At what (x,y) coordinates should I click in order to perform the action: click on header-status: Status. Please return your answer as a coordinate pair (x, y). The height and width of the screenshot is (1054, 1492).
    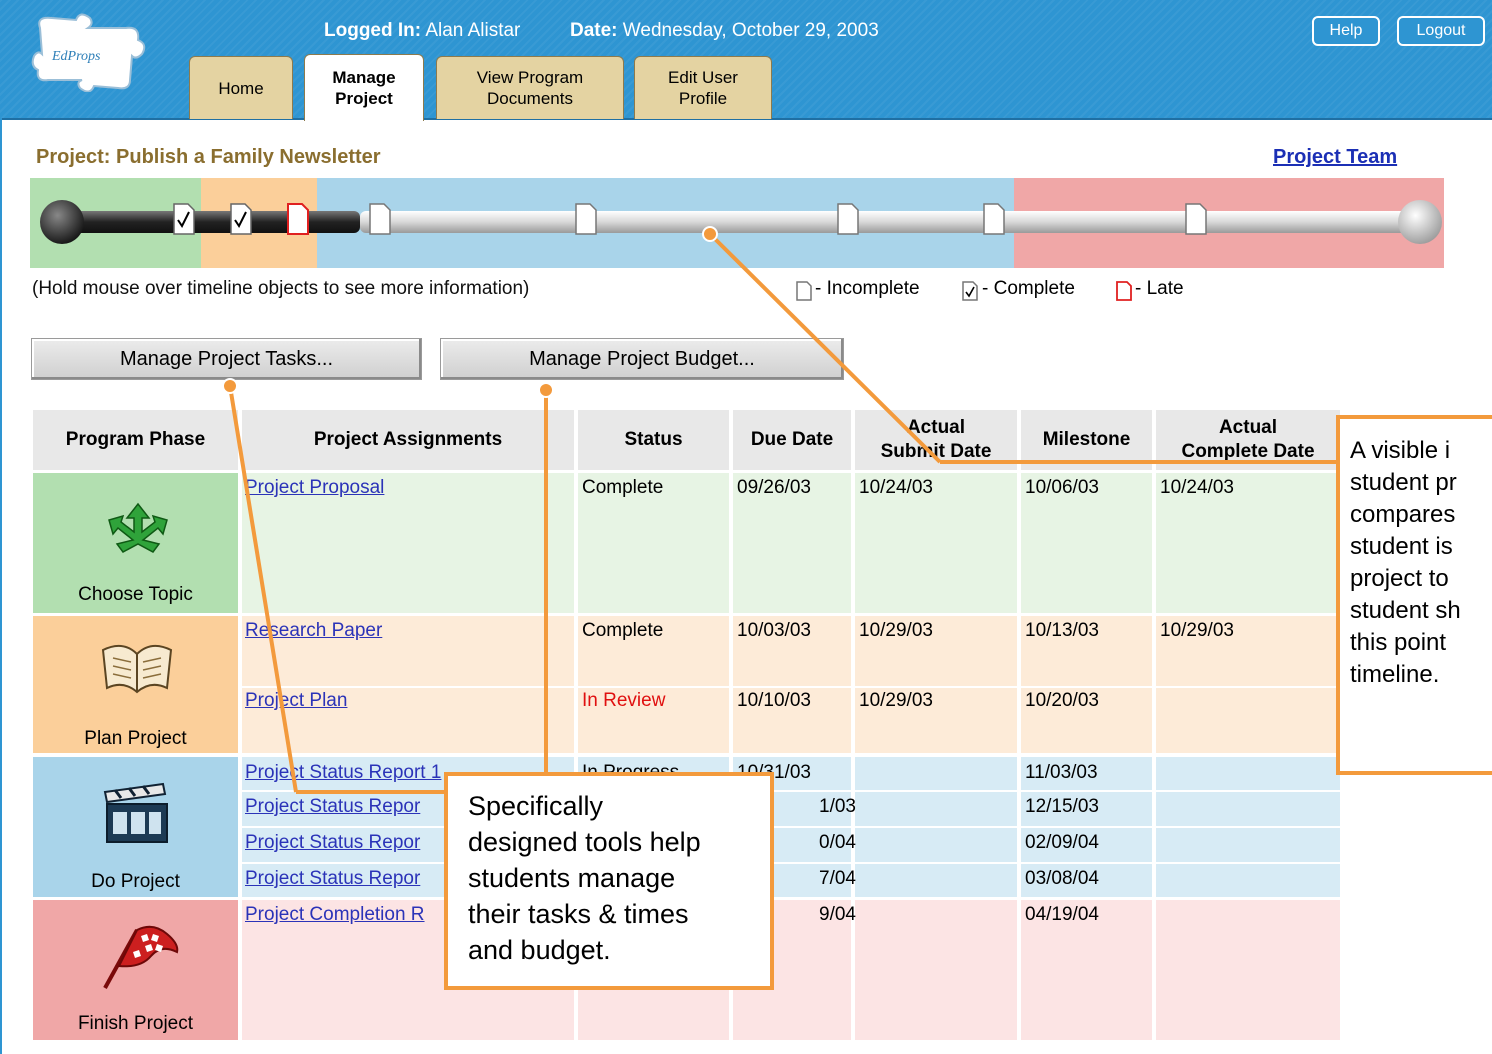
    Looking at the image, I should click on (653, 440).